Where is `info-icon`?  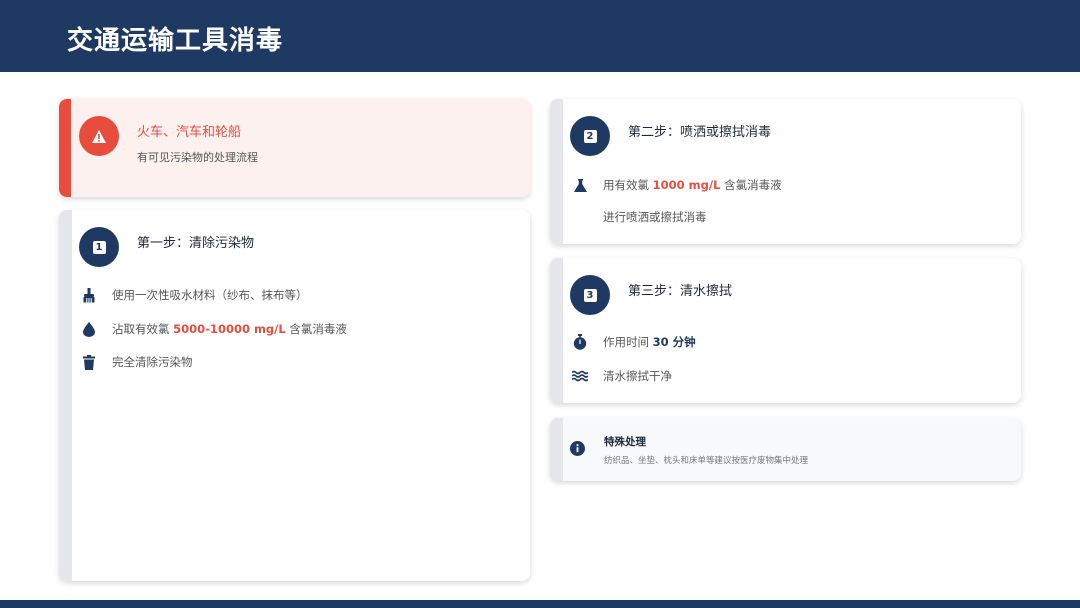
info-icon is located at coordinates (577, 448).